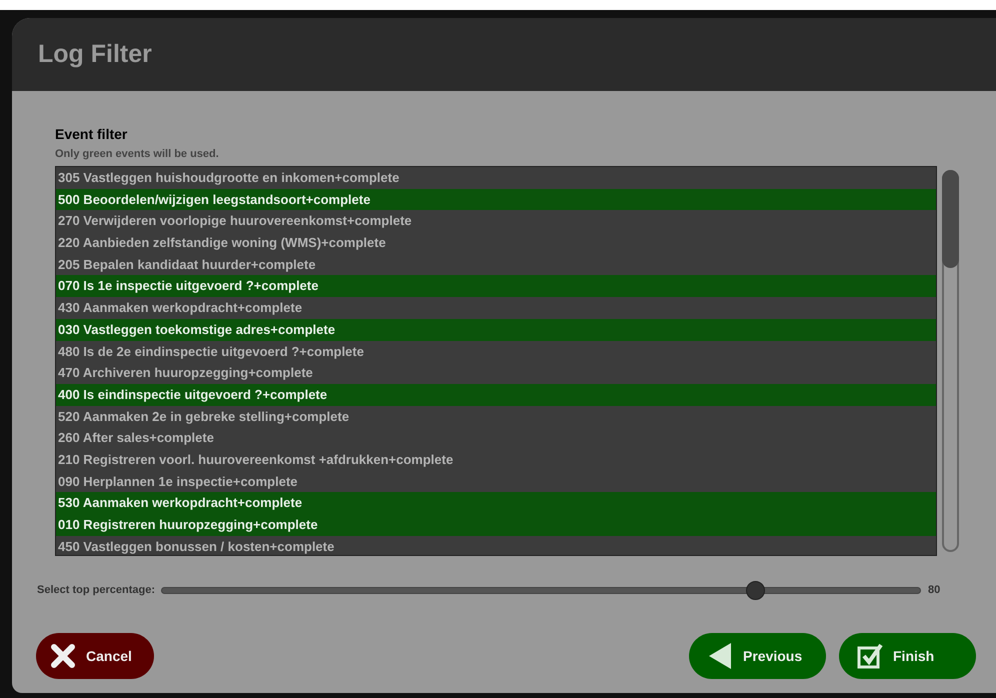  I want to click on event-row: 480 Is de 2e eindinspectie uitgevoerd ?+complete, so click(496, 351).